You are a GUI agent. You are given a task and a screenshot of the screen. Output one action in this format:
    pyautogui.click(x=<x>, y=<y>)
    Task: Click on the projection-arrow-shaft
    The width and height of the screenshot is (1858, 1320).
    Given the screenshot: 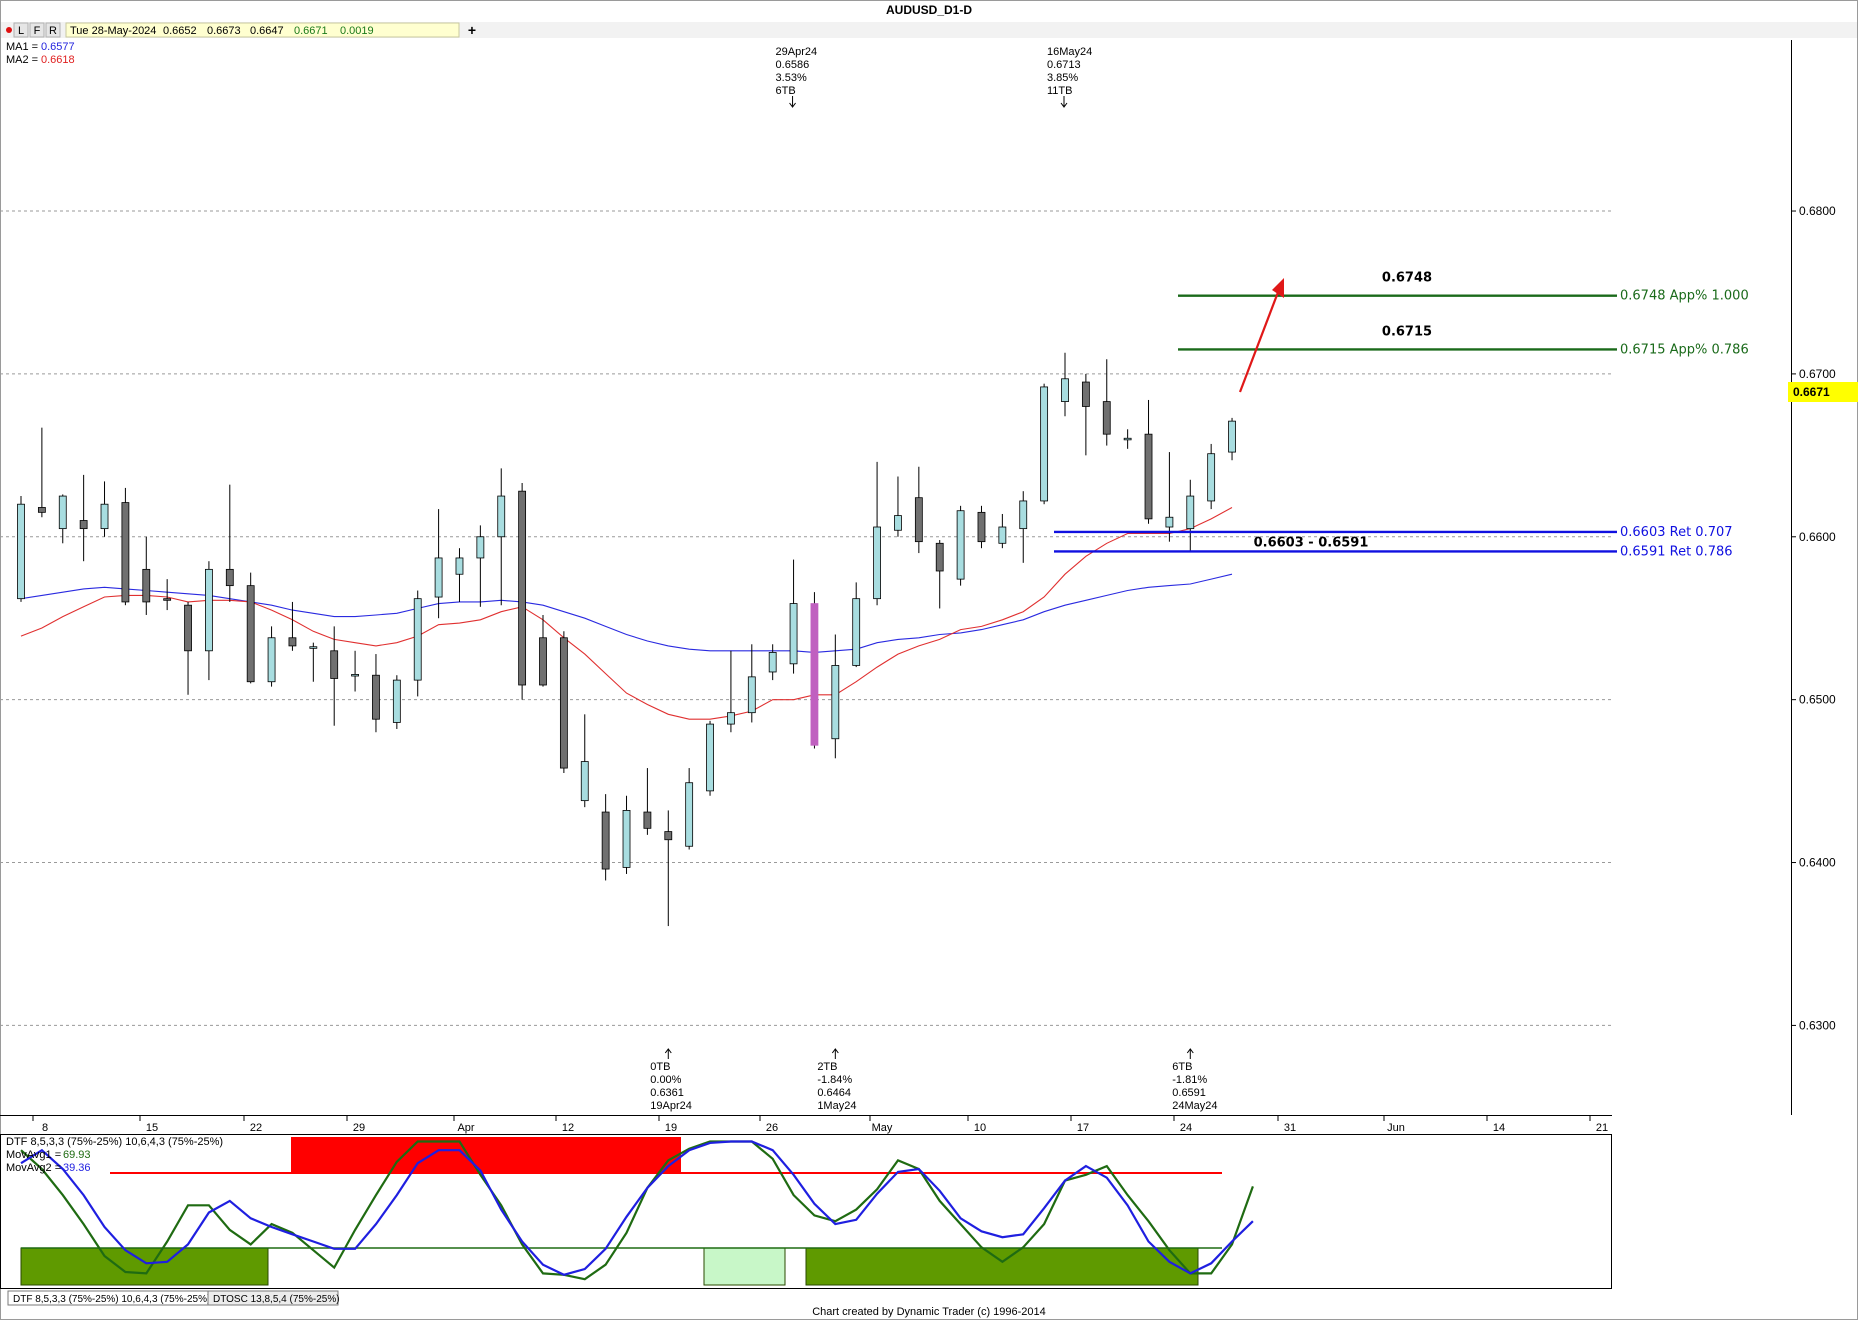 What is the action you would take?
    pyautogui.click(x=1260, y=339)
    